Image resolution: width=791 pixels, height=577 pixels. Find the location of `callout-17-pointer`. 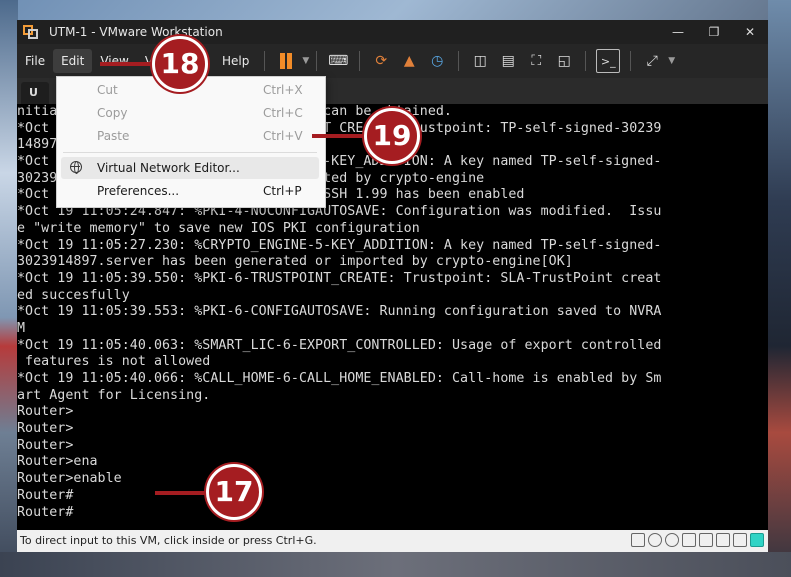

callout-17-pointer is located at coordinates (183, 493).